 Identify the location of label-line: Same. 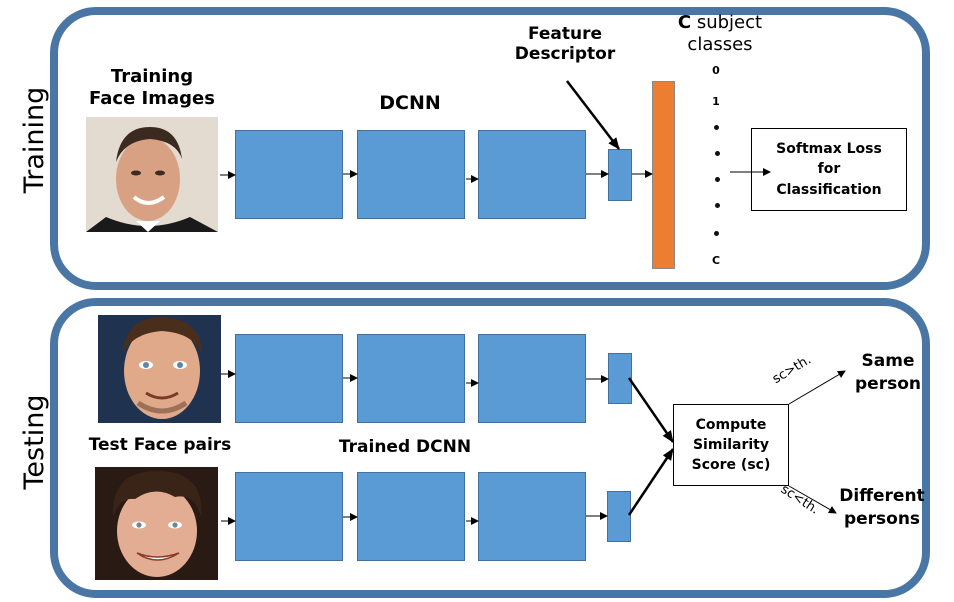
(888, 361).